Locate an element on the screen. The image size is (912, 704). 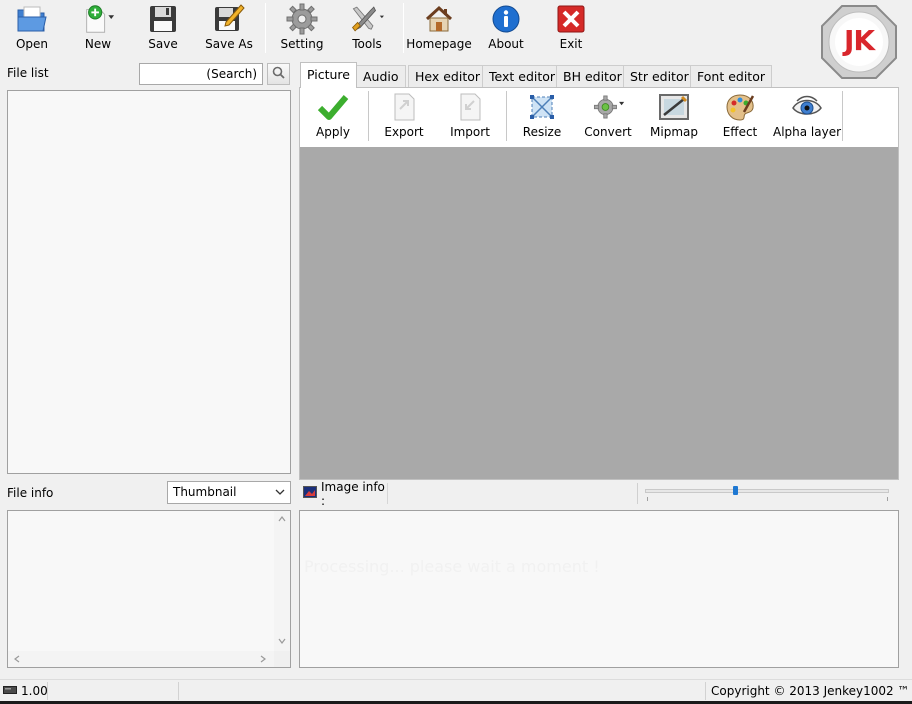
palette-icon is located at coordinates (740, 107).